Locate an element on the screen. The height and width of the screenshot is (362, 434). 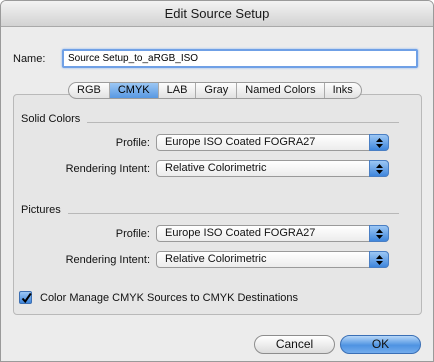
tab-cmyk: CMYK is located at coordinates (134, 90).